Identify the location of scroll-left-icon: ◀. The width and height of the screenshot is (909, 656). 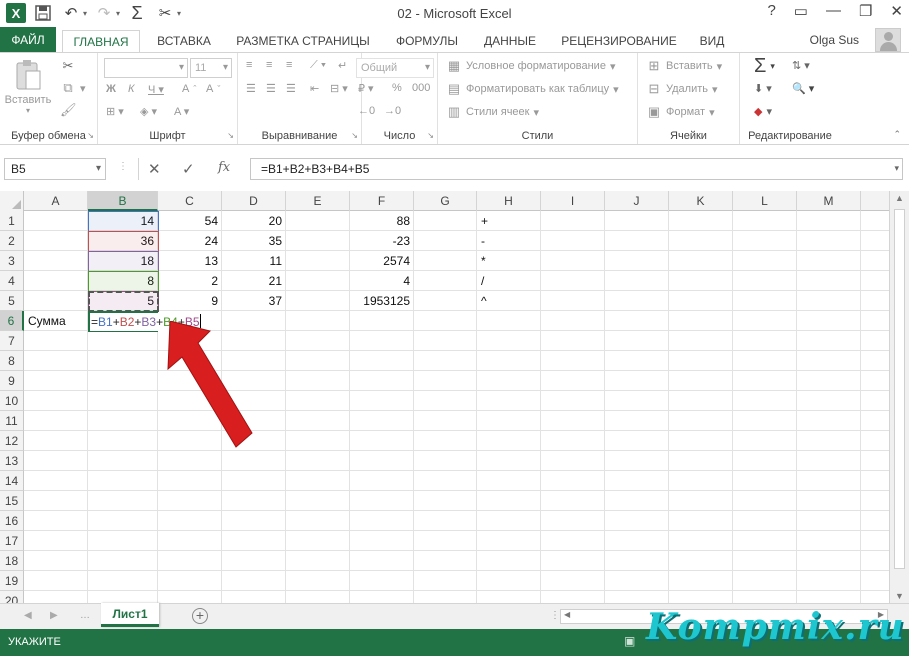
(567, 614).